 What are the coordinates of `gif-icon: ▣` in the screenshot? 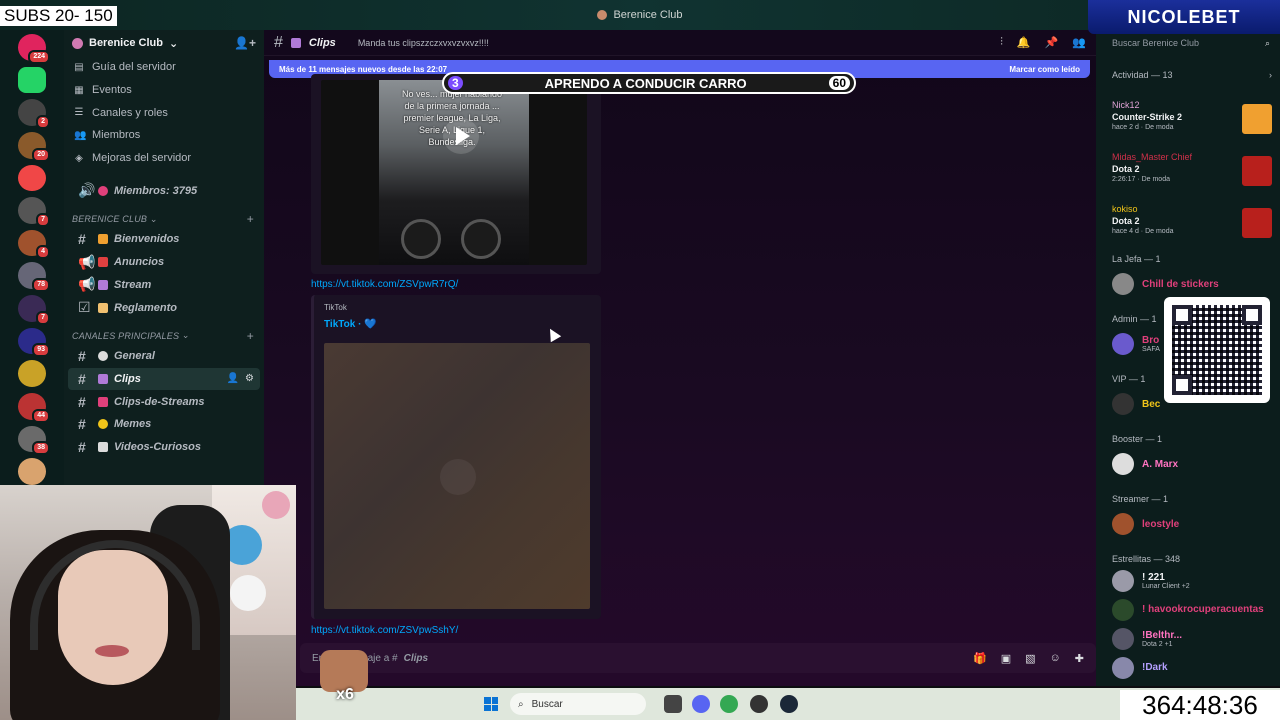 It's located at (1006, 658).